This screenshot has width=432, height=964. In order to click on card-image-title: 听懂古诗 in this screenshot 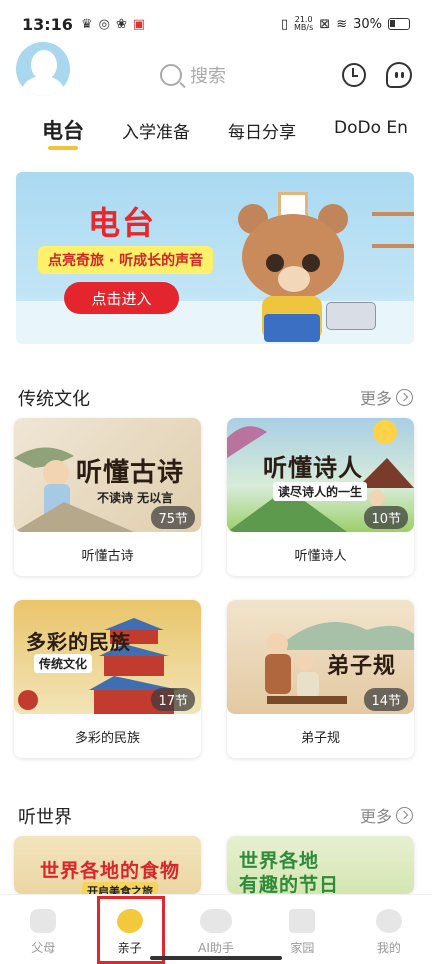, I will do `click(130, 473)`.